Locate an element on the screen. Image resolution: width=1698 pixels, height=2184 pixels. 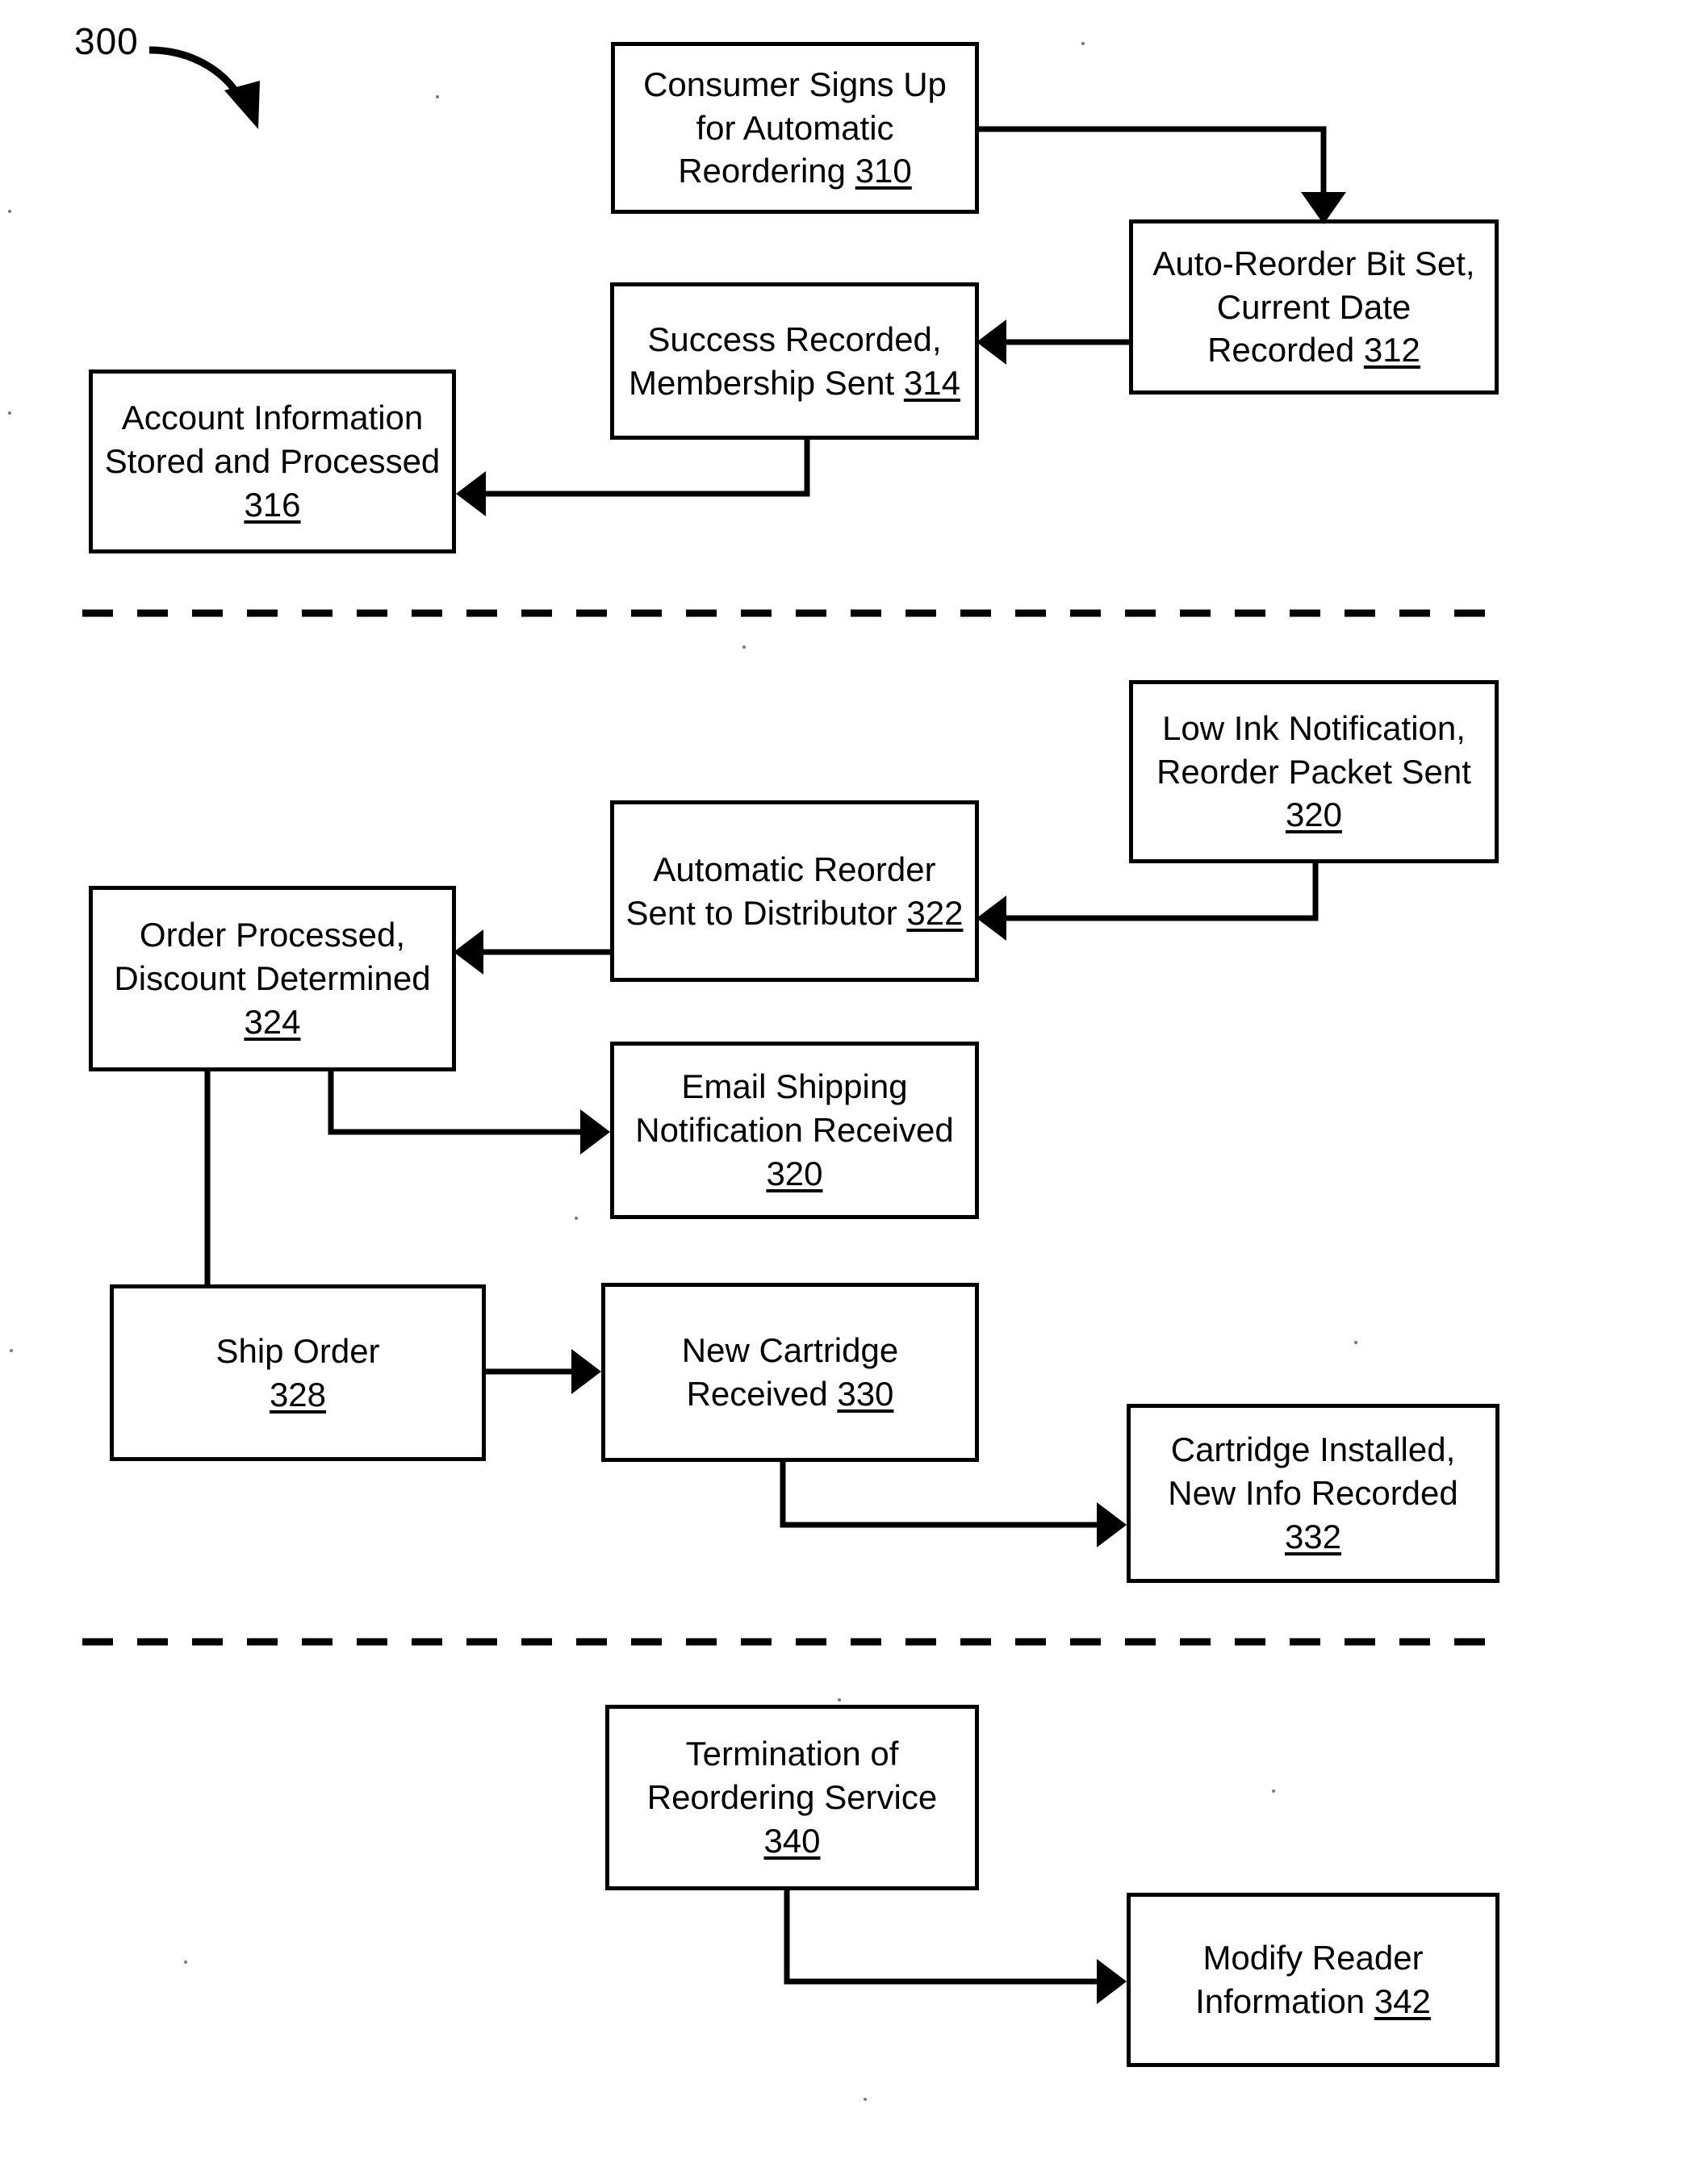
node-line: Termination of is located at coordinates (792, 1754).